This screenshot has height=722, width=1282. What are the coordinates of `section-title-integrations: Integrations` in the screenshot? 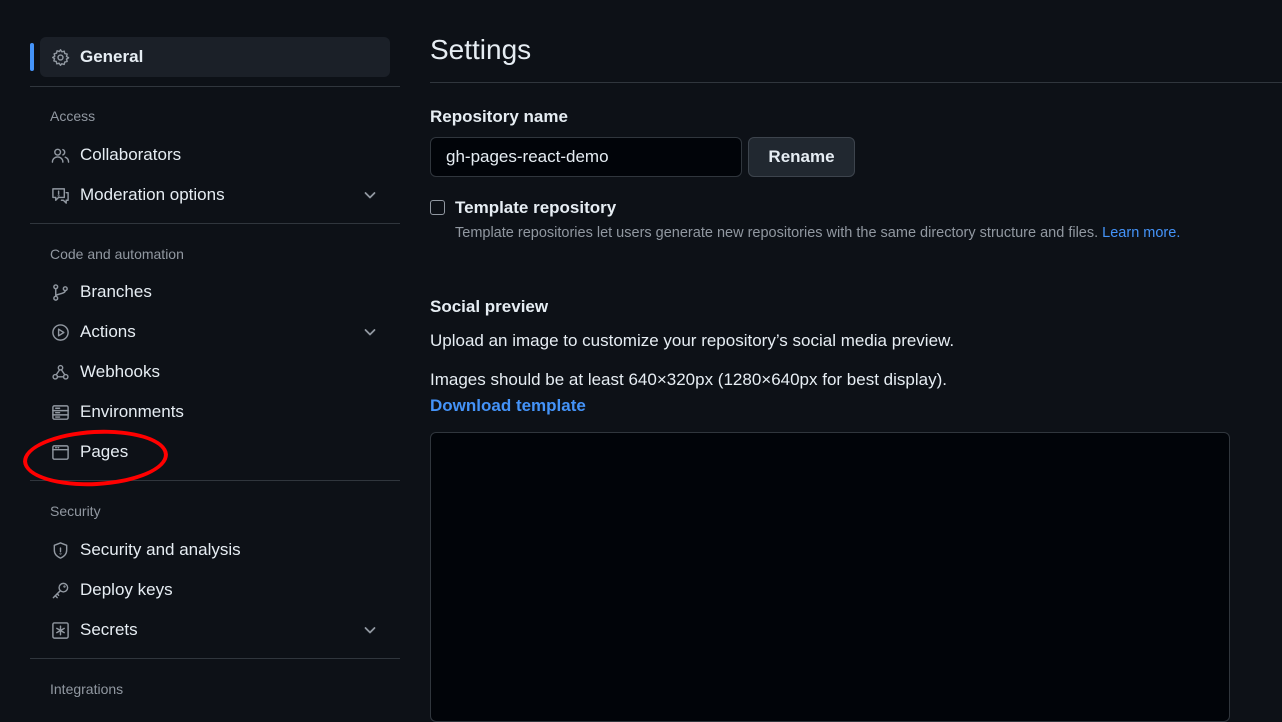 It's located at (87, 689).